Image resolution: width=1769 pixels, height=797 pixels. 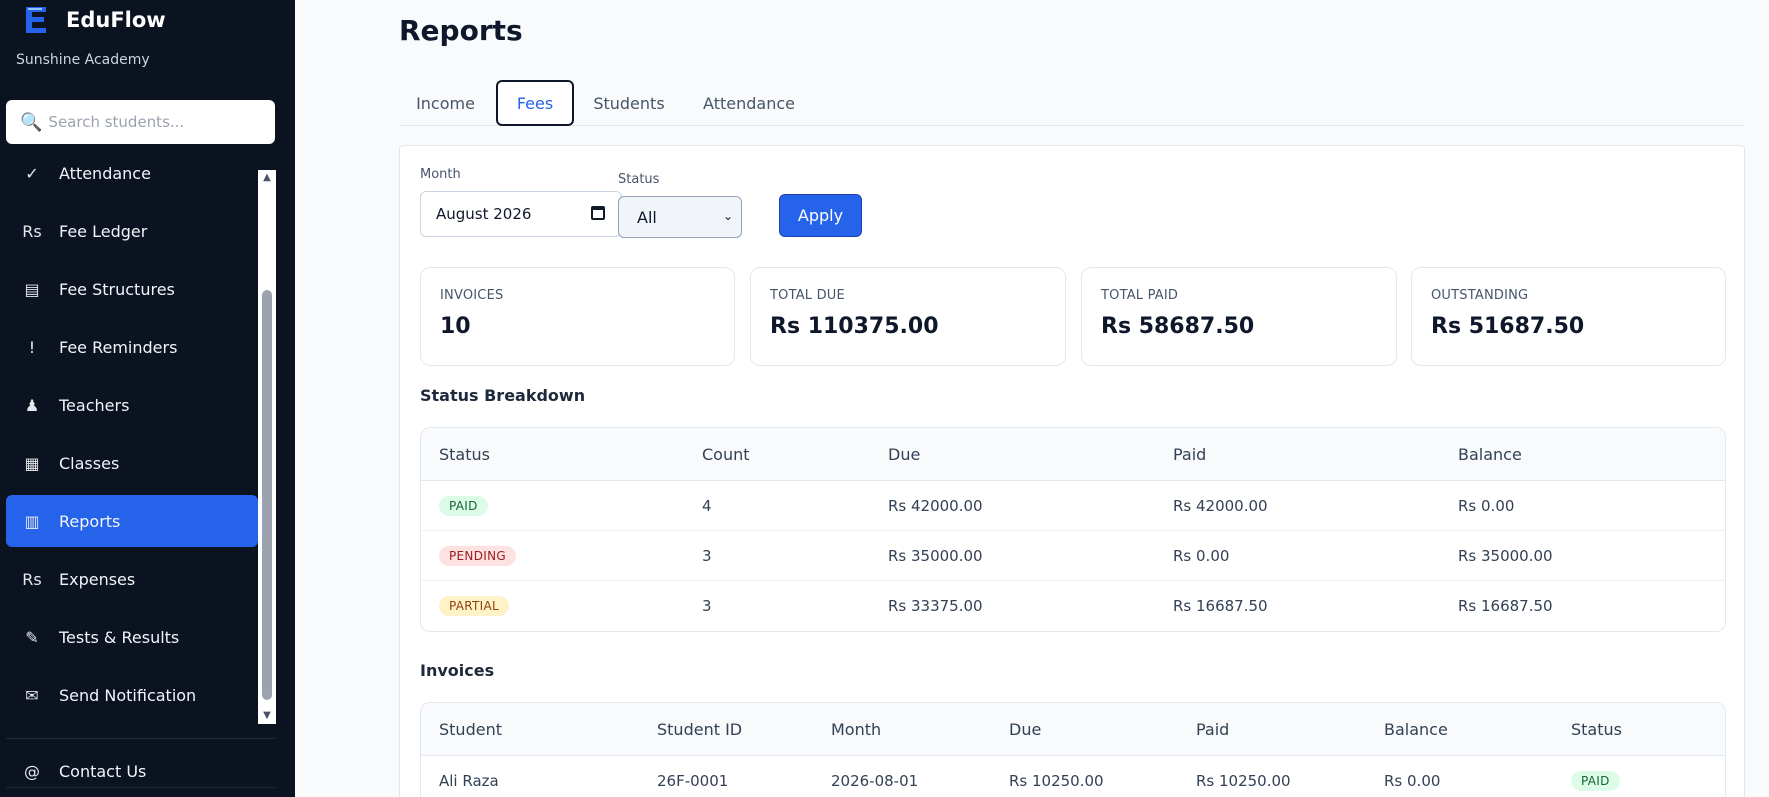 I want to click on sidebar-item-label: Contact Us, so click(x=103, y=771).